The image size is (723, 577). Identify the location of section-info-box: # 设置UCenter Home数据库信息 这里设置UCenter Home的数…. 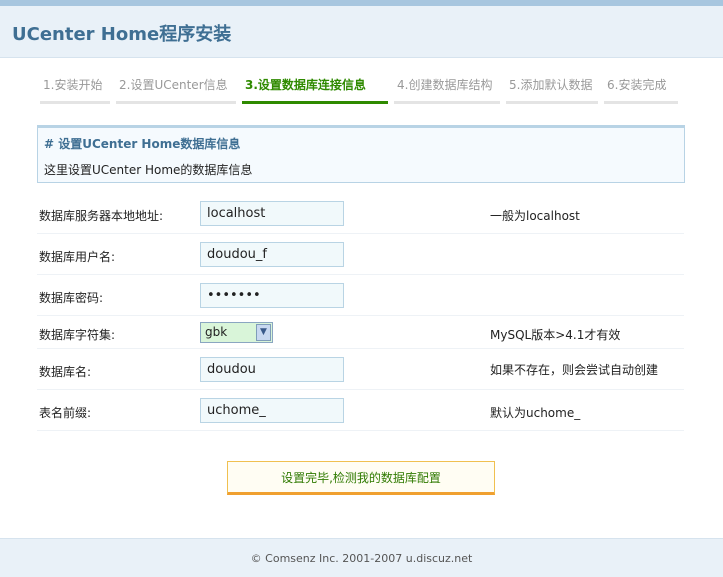
(361, 154).